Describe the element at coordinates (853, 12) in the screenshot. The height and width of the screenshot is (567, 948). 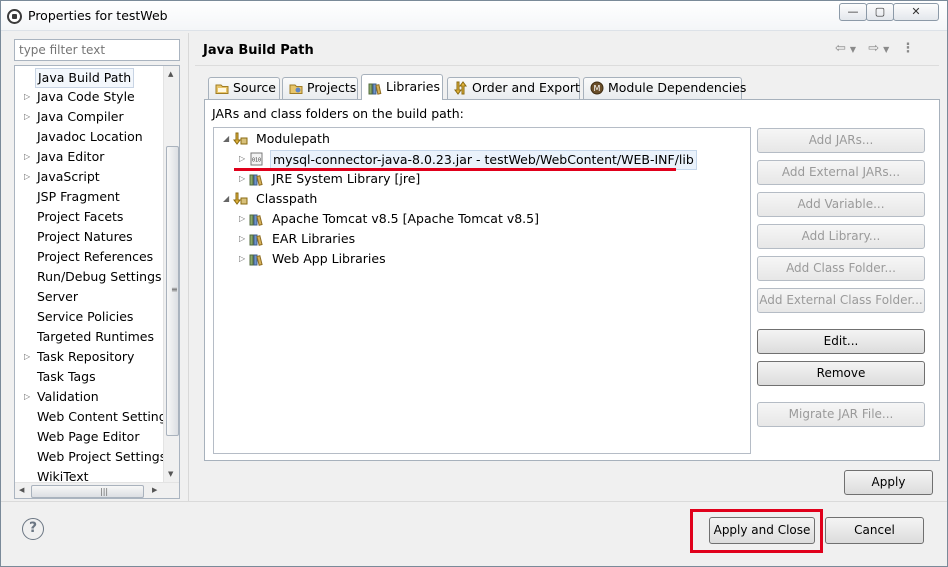
I see `minimize-button: —` at that location.